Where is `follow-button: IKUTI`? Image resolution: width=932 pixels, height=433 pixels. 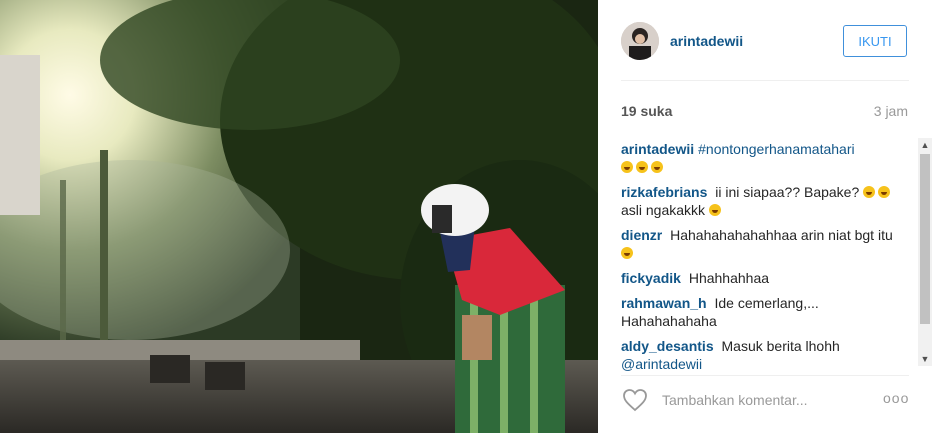
follow-button: IKUTI is located at coordinates (875, 41).